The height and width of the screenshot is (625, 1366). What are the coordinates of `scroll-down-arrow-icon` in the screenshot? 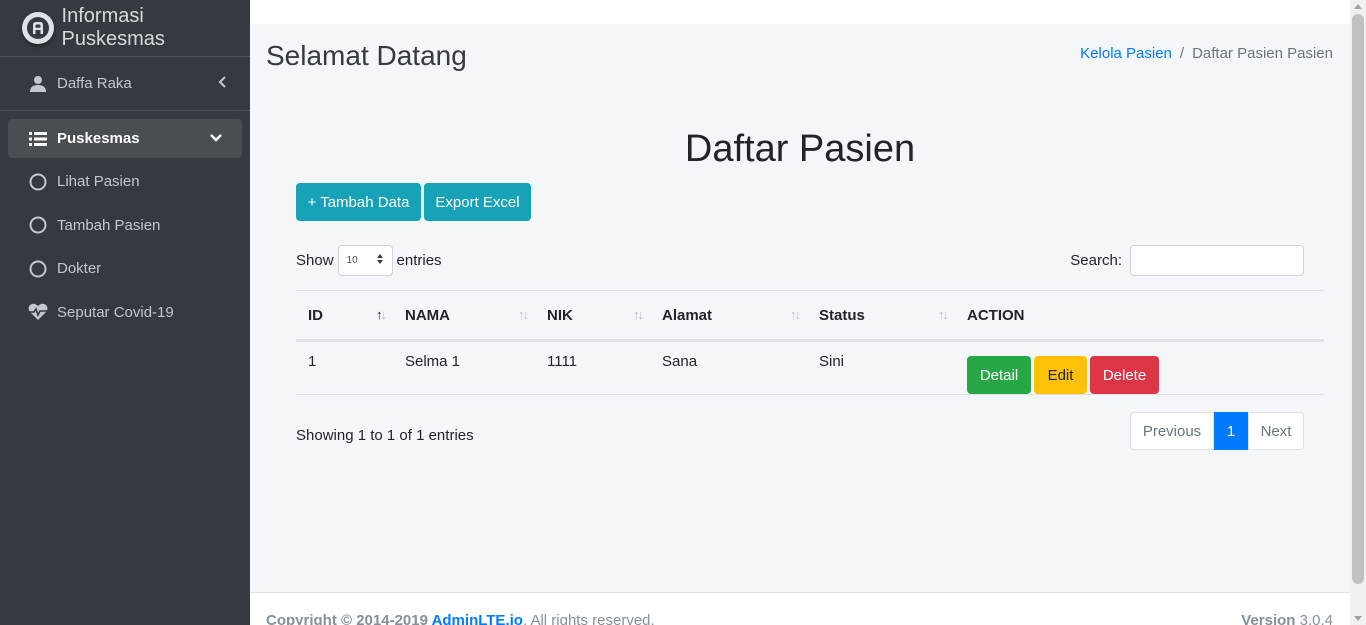 It's located at (1358, 618).